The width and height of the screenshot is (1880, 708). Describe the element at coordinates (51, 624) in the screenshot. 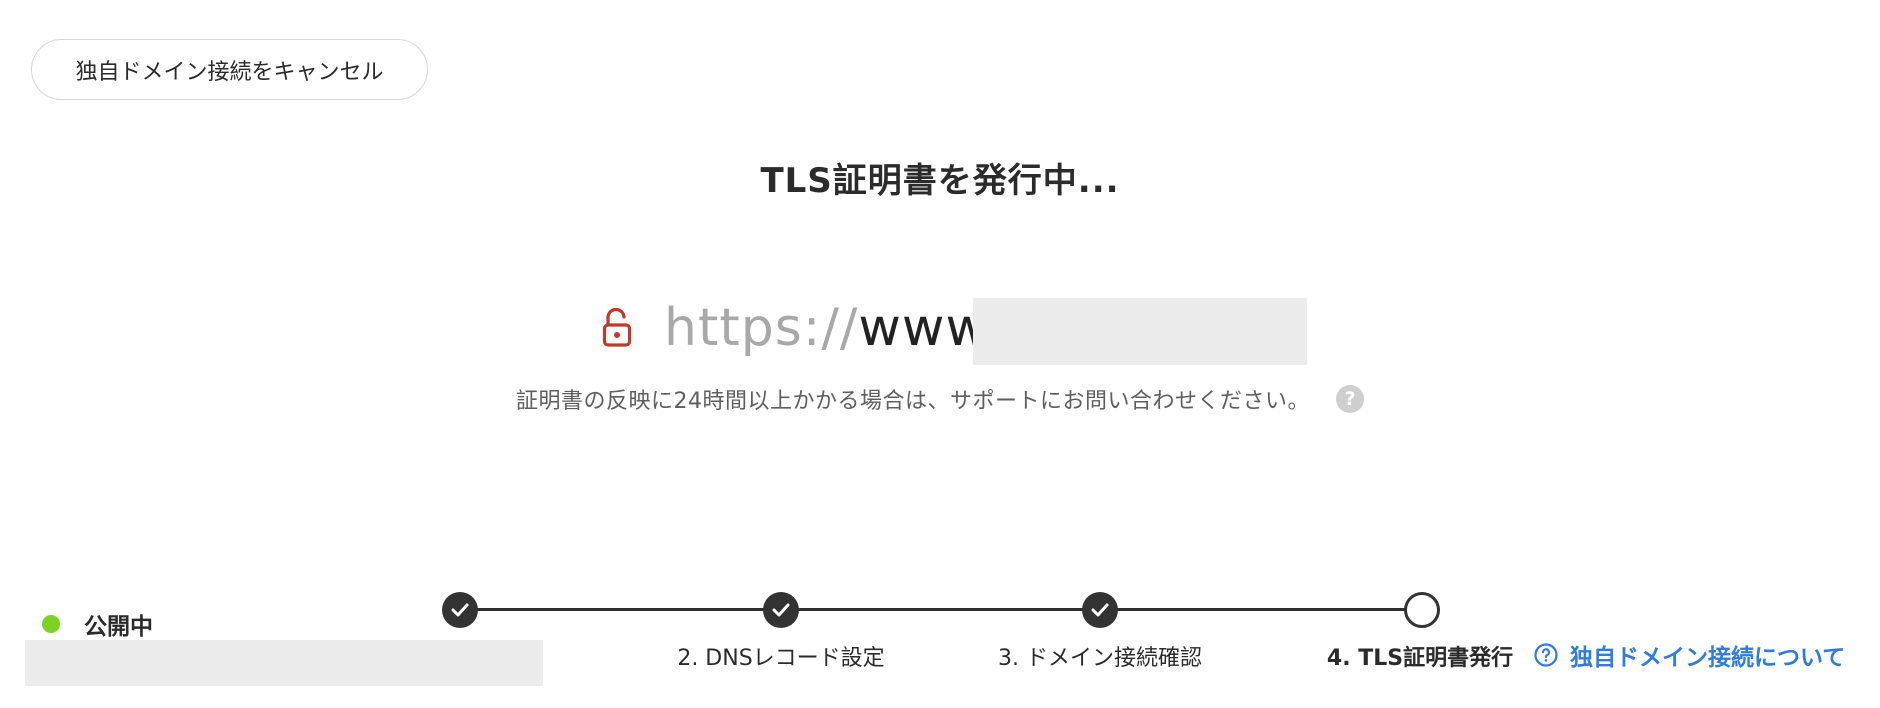

I see `status-dot` at that location.